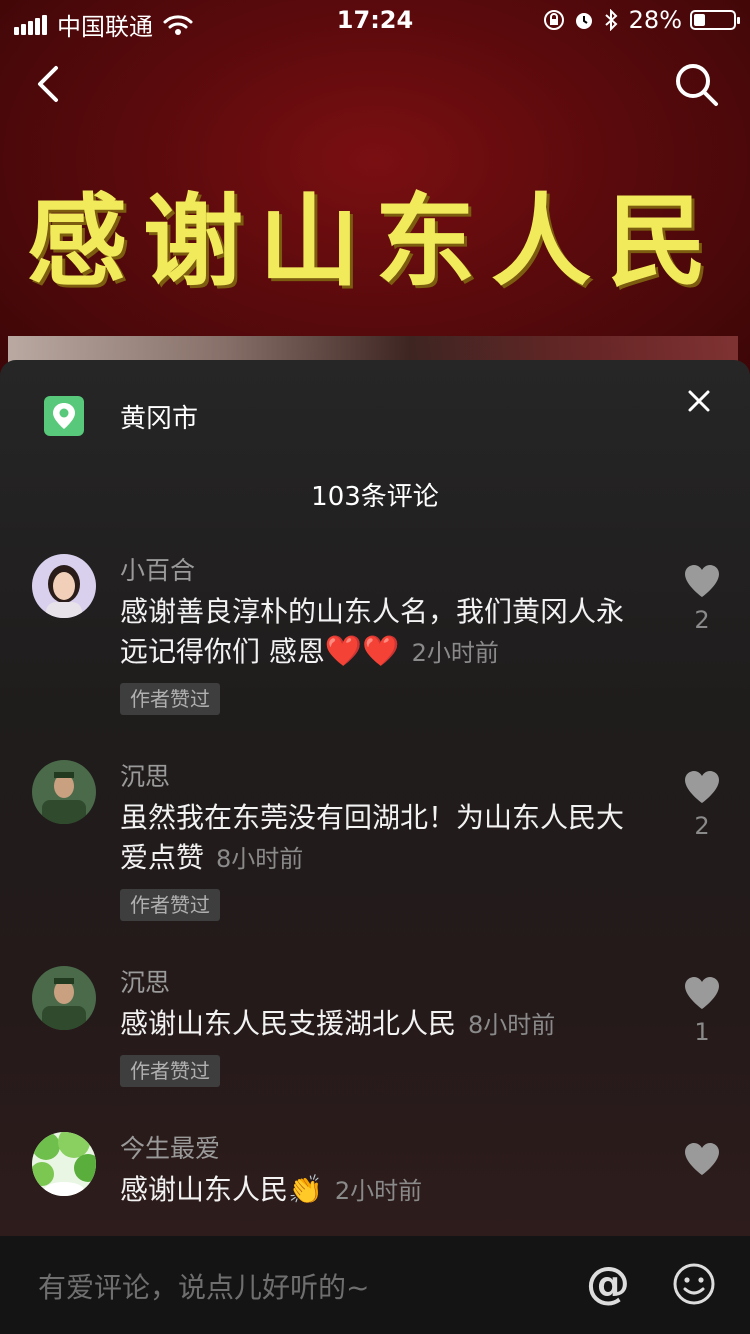 The width and height of the screenshot is (750, 1334). What do you see at coordinates (699, 20) in the screenshot?
I see `battery-fill` at bounding box center [699, 20].